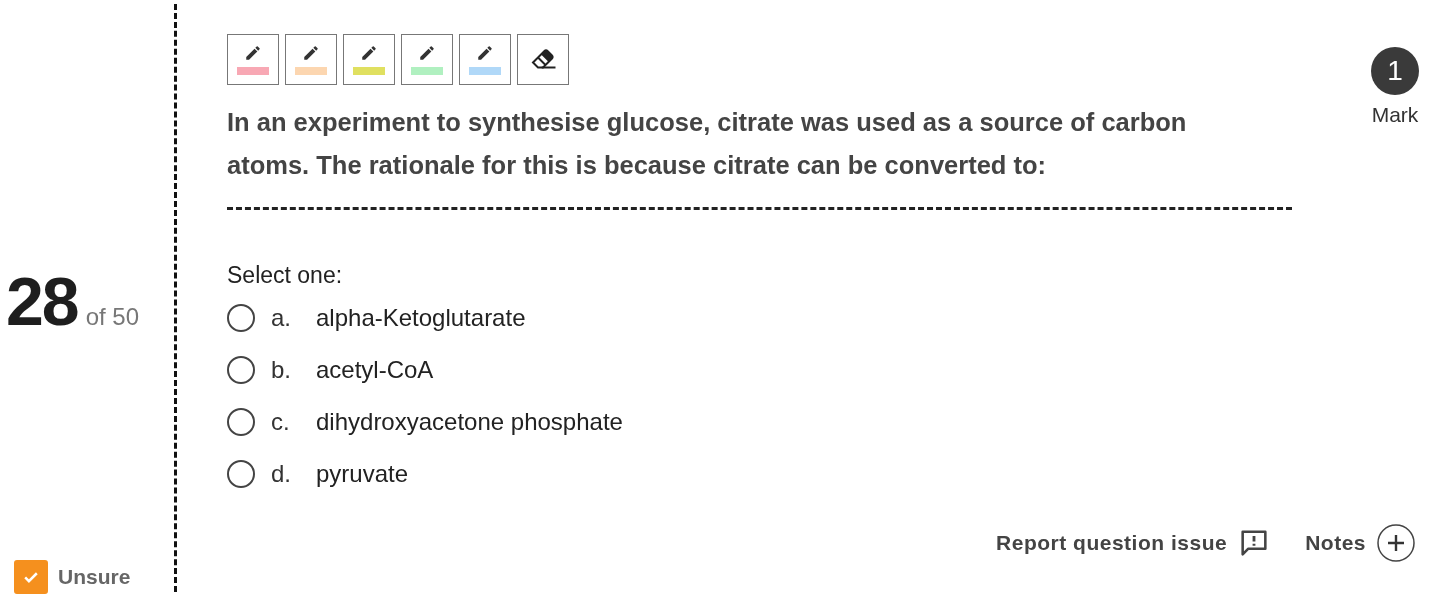 The height and width of the screenshot is (596, 1446). Describe the element at coordinates (362, 474) in the screenshot. I see `option-text: pyruvate` at that location.